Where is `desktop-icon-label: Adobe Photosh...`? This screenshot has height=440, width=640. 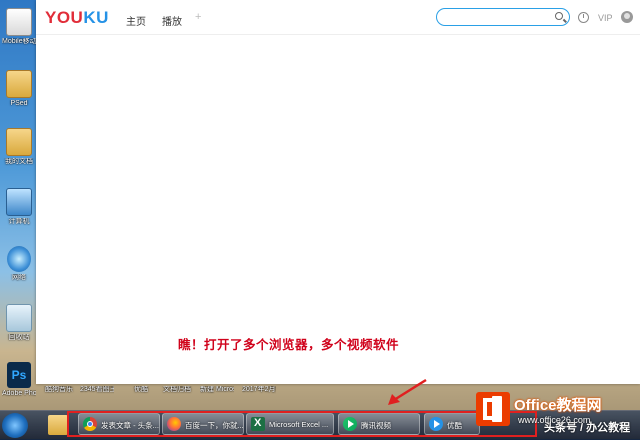
desktop-icon-label: Adobe Photosh... is located at coordinates (19, 393).